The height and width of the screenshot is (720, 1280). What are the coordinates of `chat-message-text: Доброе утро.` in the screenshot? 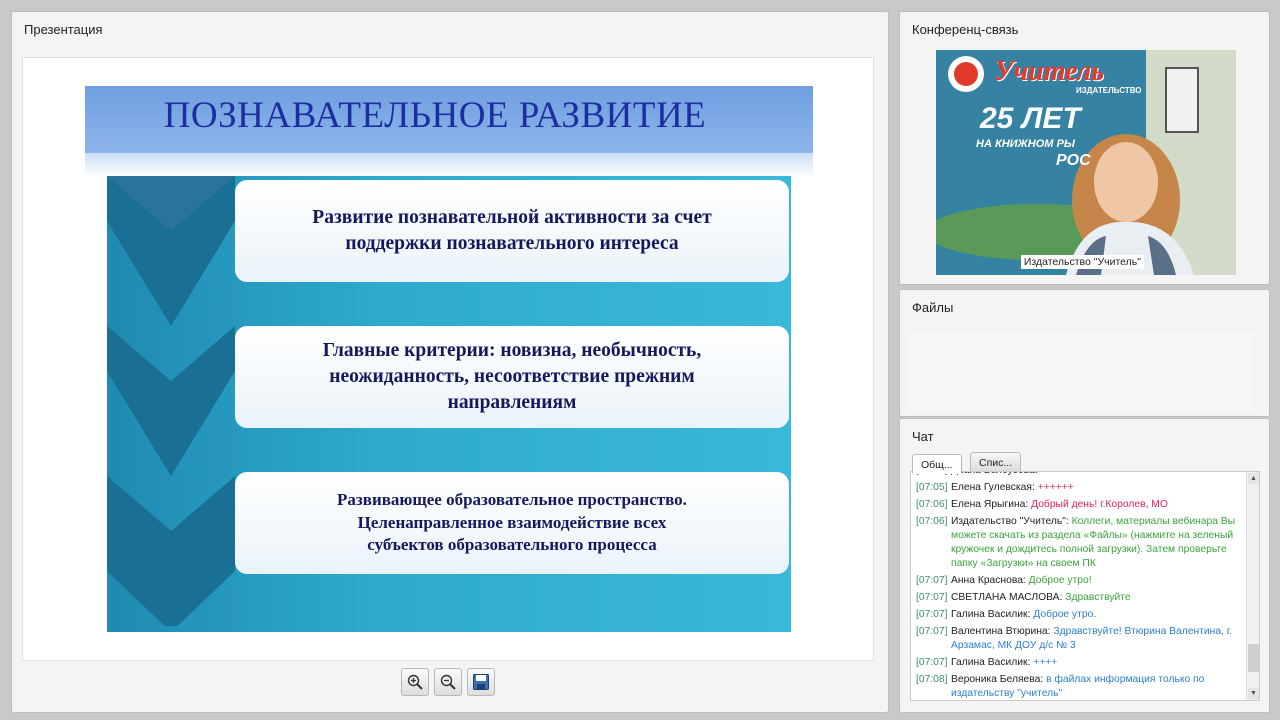 It's located at (1065, 614).